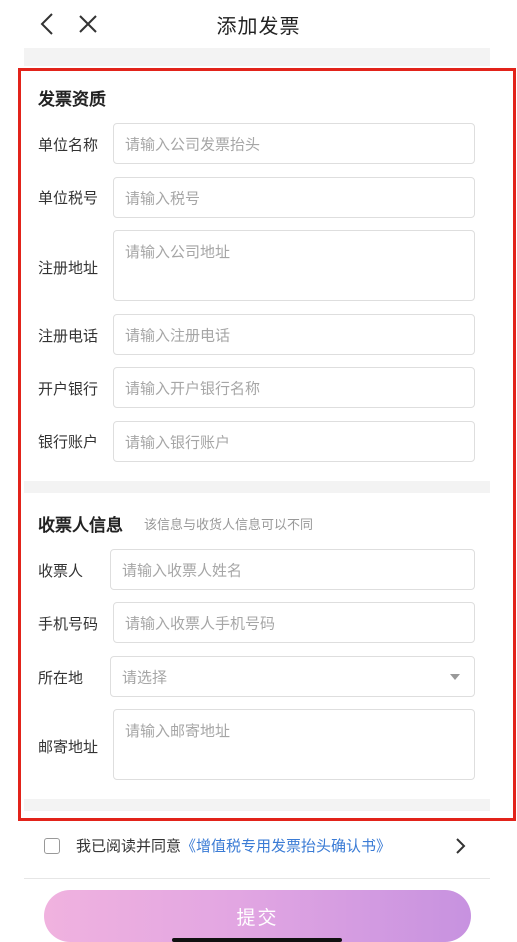  Describe the element at coordinates (145, 677) in the screenshot. I see `location-select-value: 请选择` at that location.